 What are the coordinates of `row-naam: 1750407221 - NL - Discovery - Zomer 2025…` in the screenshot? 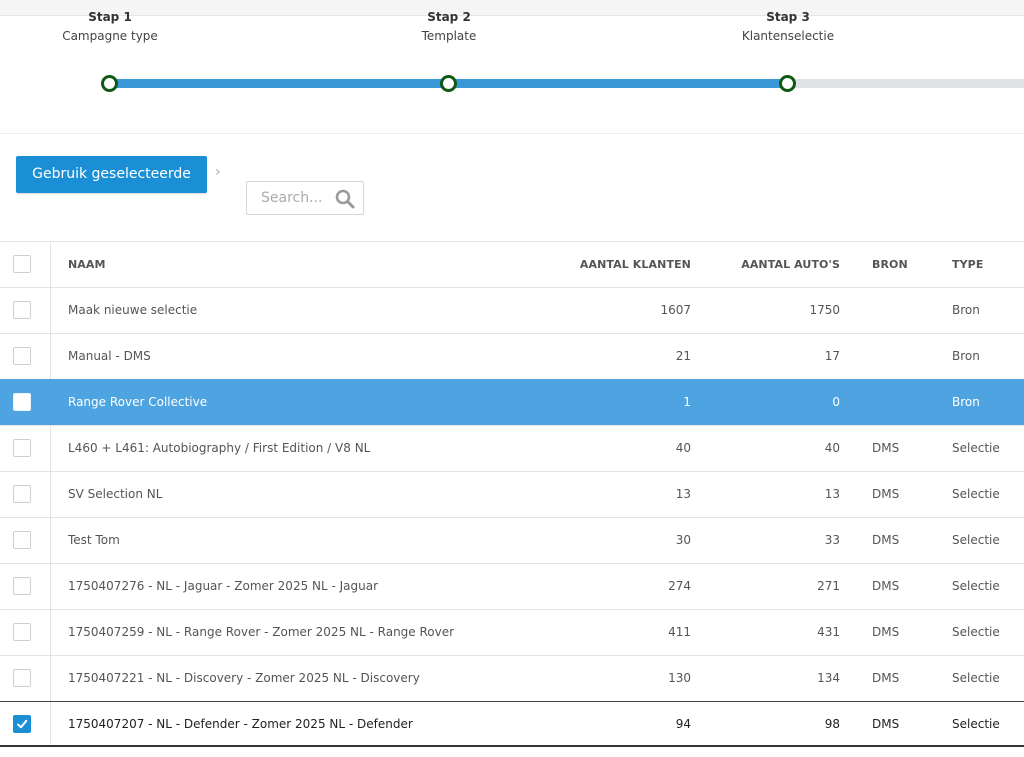 It's located at (244, 678).